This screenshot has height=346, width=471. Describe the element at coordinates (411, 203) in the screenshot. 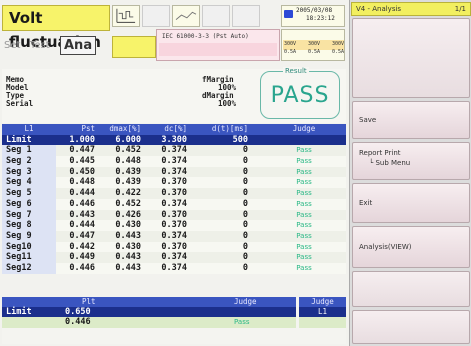

I see `exit-button: Exit` at that location.